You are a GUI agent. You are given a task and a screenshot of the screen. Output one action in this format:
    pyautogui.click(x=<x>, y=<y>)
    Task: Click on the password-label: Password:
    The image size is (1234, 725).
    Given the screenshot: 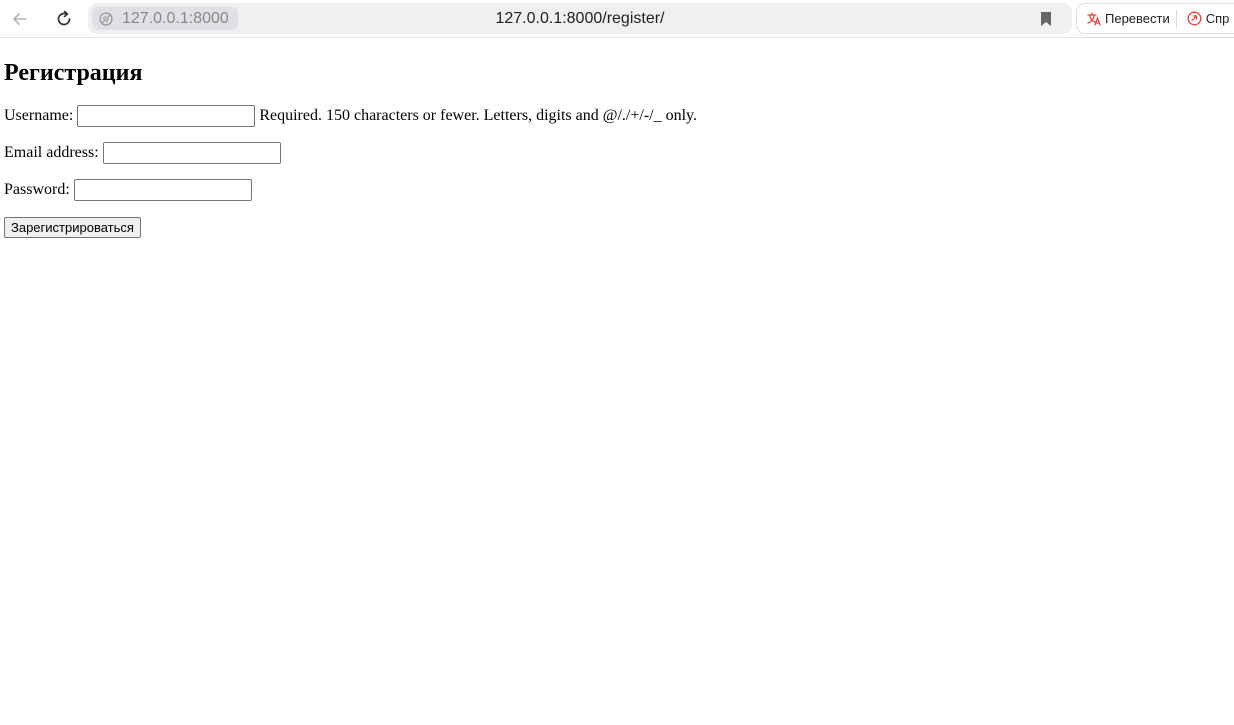 What is the action you would take?
    pyautogui.click(x=37, y=189)
    